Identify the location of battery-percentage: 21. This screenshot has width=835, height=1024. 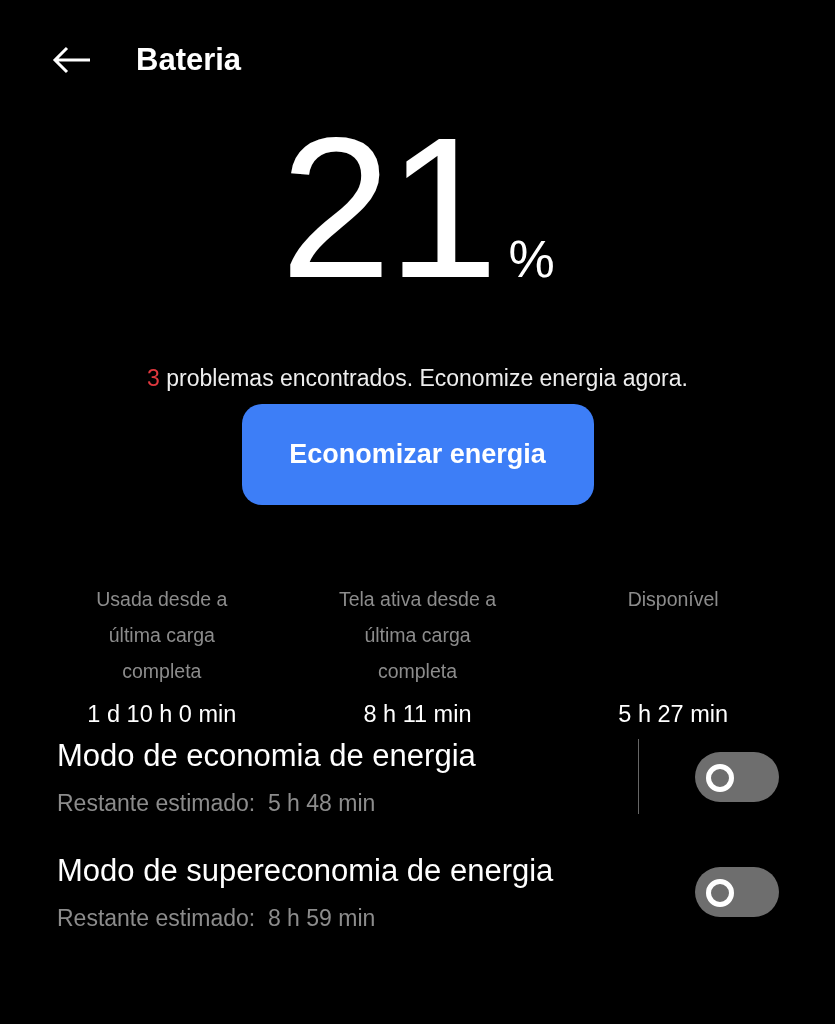
(387, 207).